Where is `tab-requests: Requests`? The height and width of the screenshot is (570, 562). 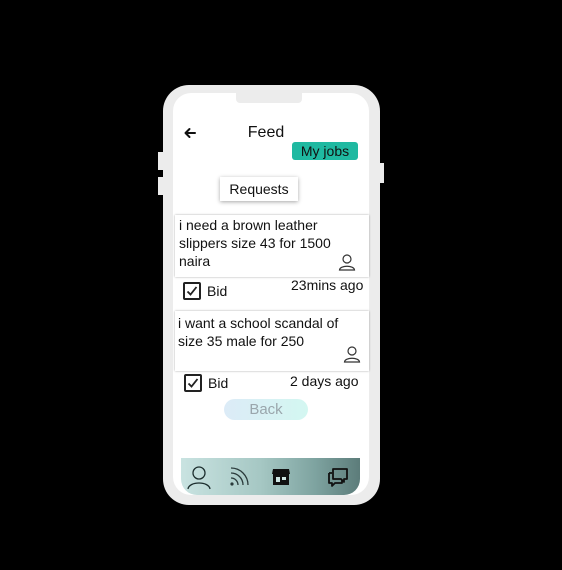 tab-requests: Requests is located at coordinates (259, 189).